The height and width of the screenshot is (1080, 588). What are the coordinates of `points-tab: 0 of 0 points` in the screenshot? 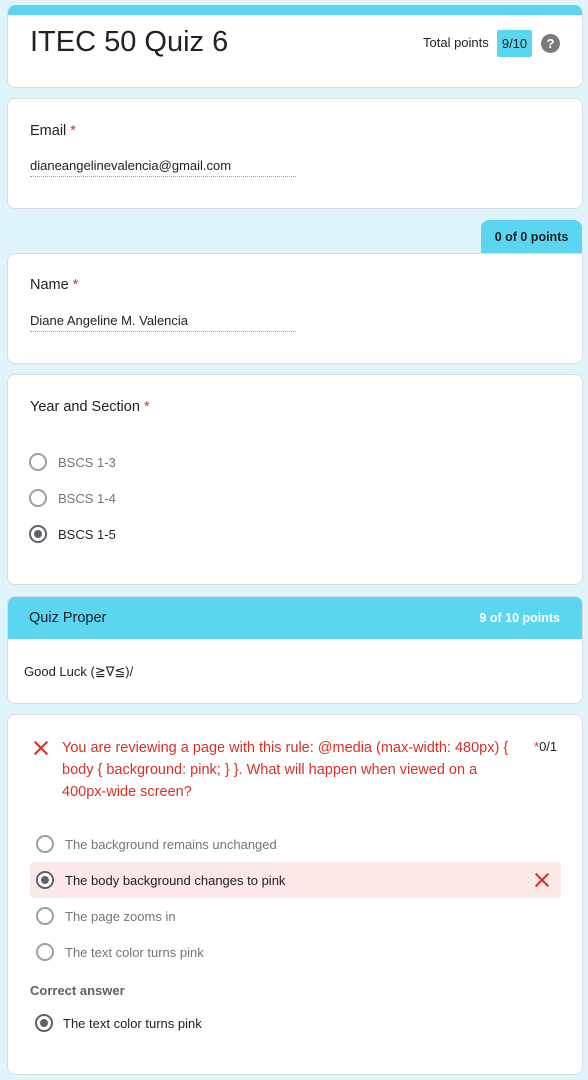 It's located at (531, 237).